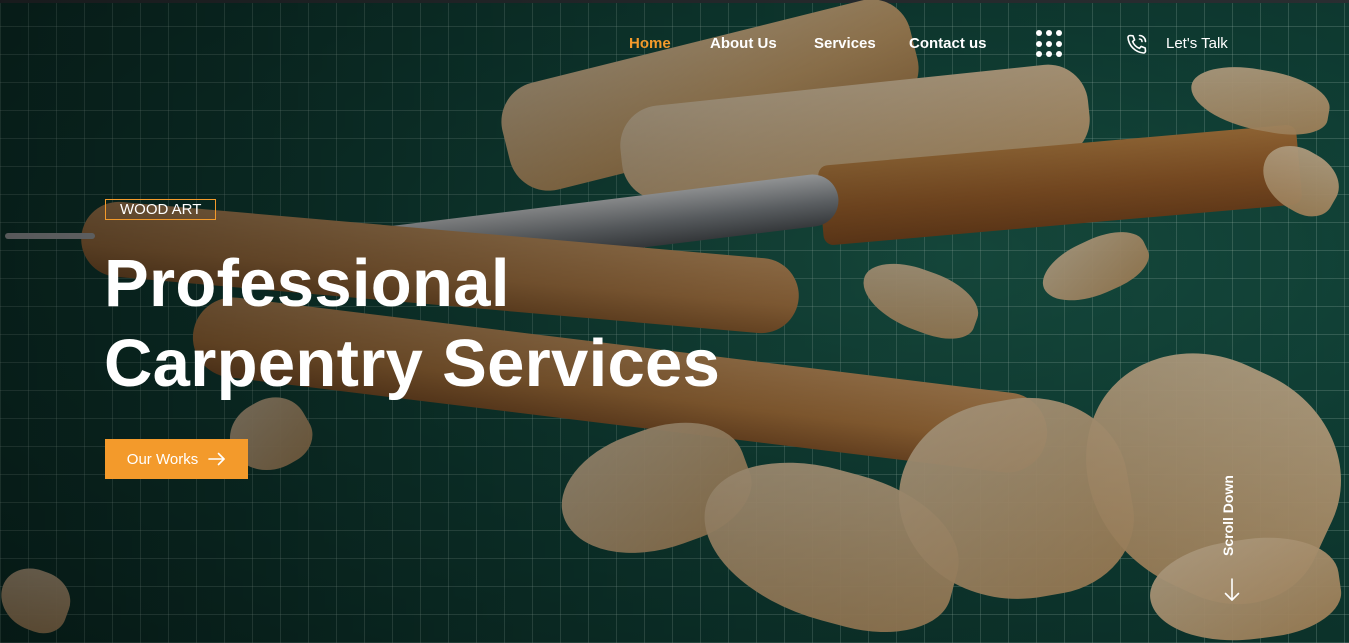 The width and height of the screenshot is (1349, 643). I want to click on nav-item-services: Services, so click(845, 43).